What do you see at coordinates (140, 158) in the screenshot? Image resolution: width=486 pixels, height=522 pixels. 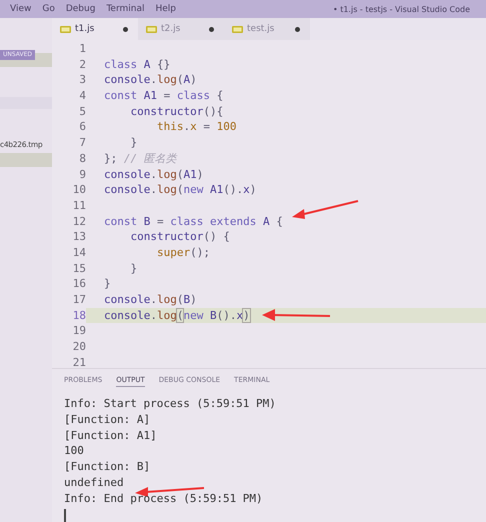 I see `code-line: }; // 匿名类` at bounding box center [140, 158].